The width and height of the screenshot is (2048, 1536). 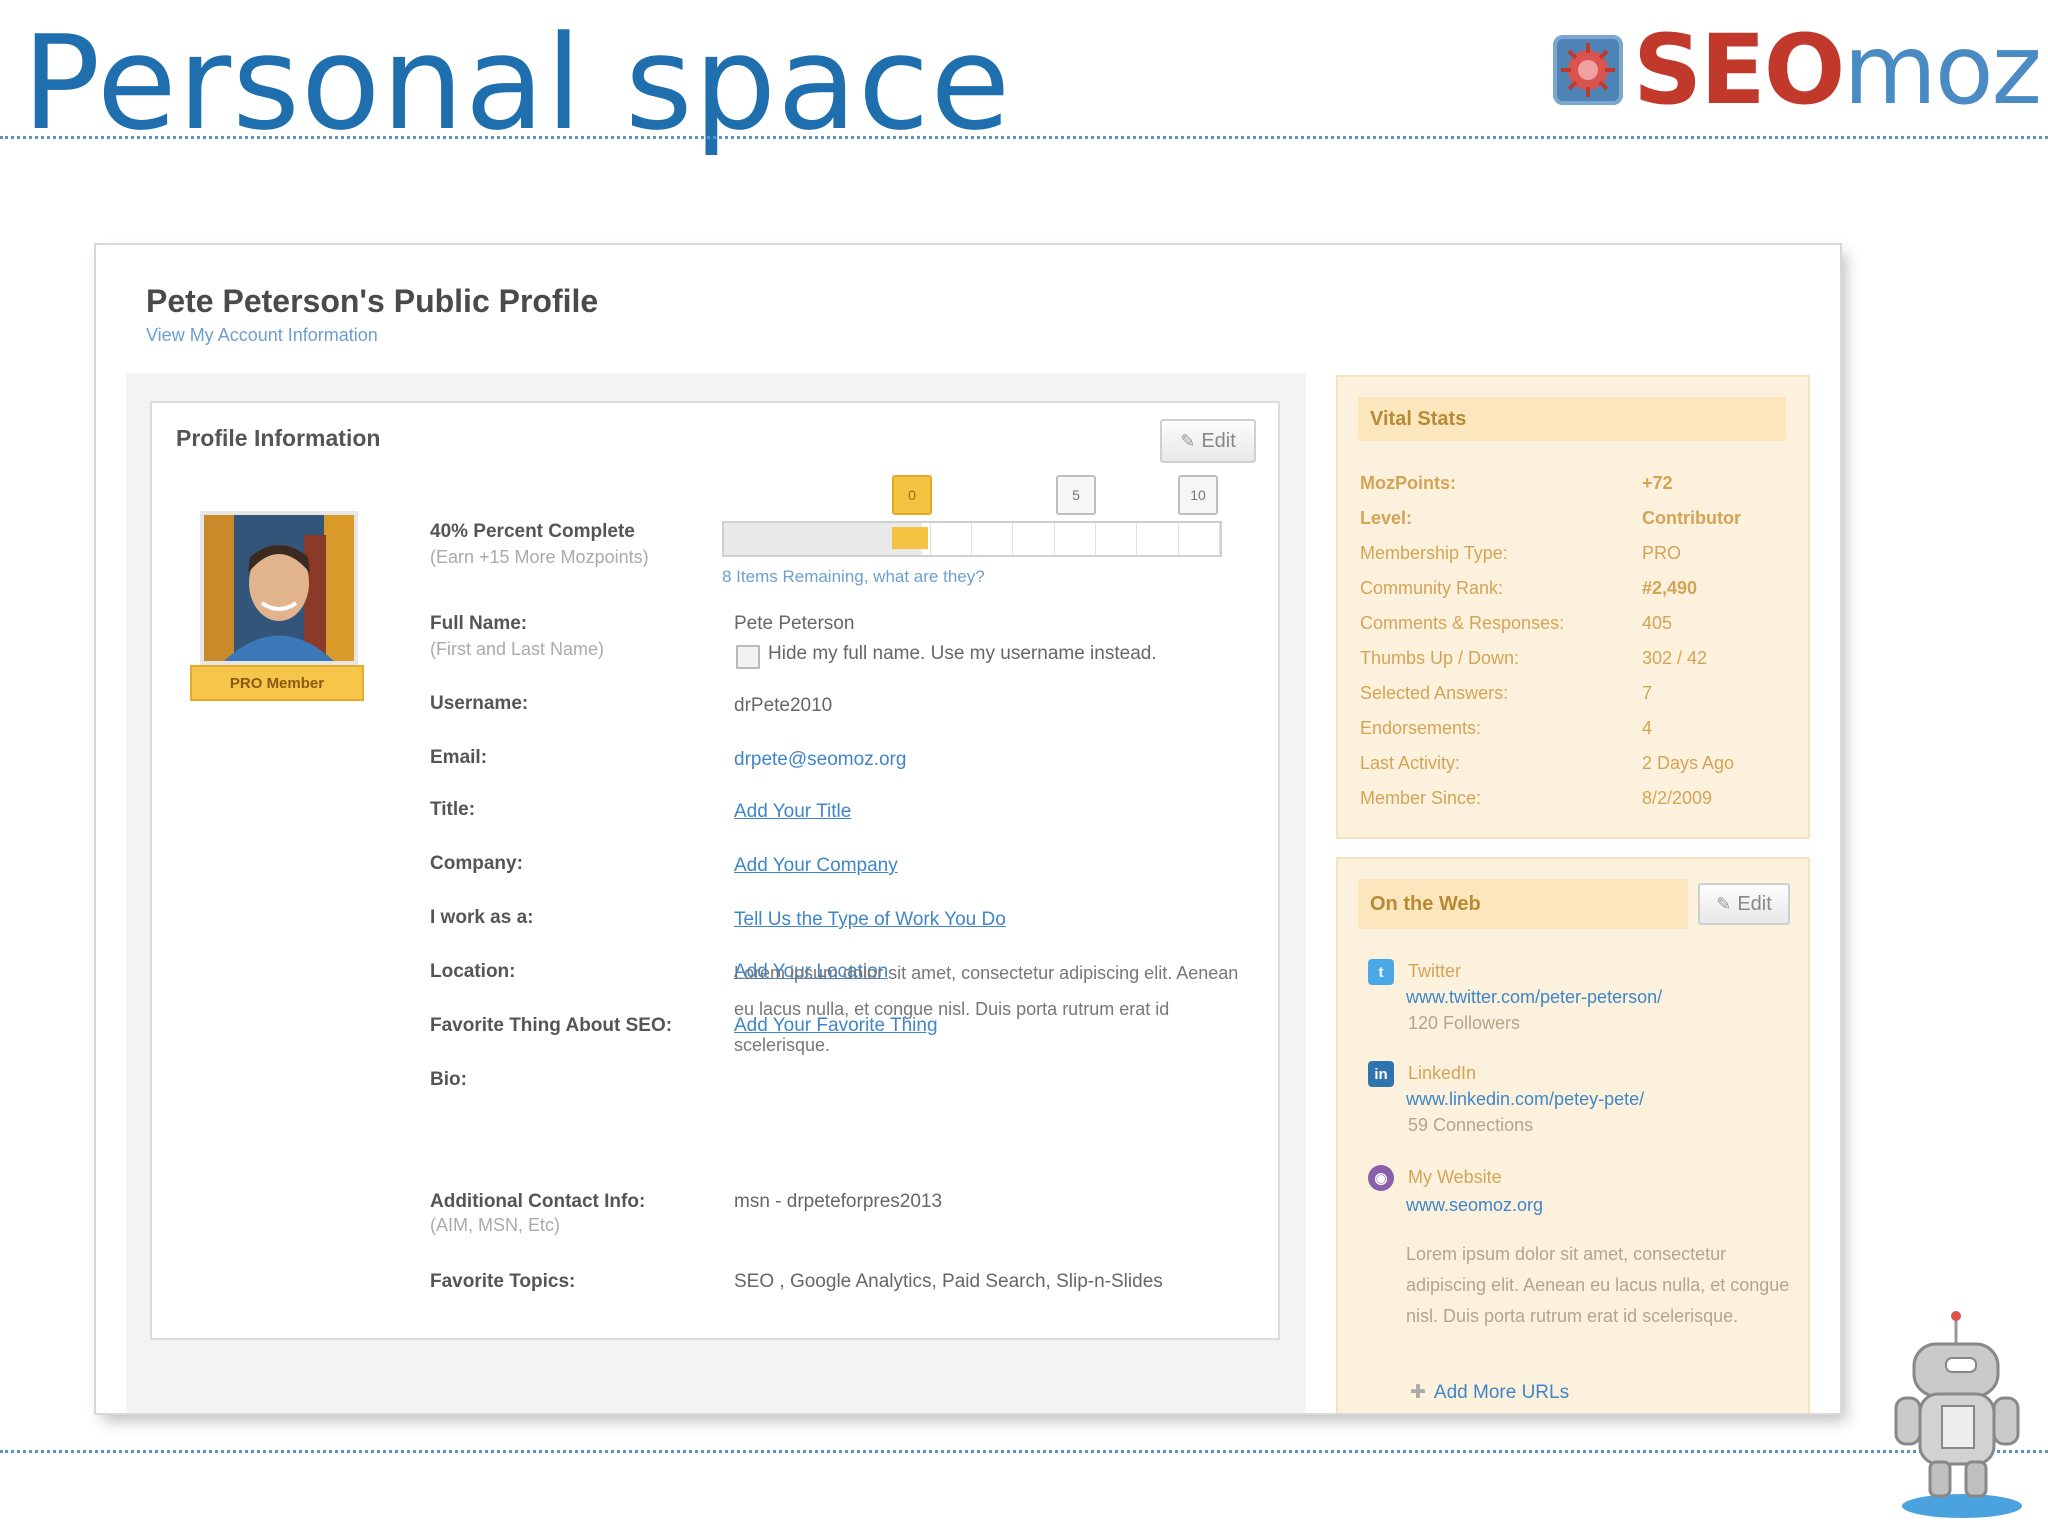 What do you see at coordinates (820, 760) in the screenshot?
I see `email-link: drpete@seomoz.org` at bounding box center [820, 760].